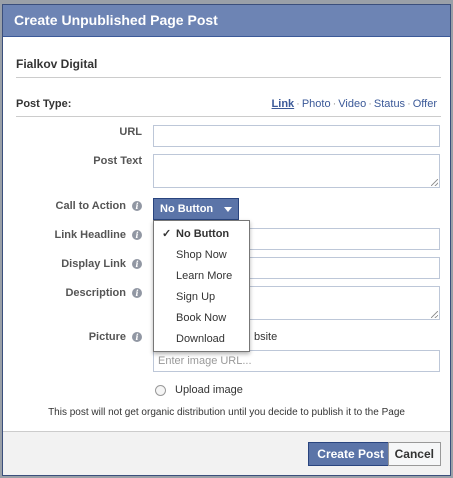  What do you see at coordinates (90, 235) in the screenshot?
I see `link-headline-label: Link Headline` at bounding box center [90, 235].